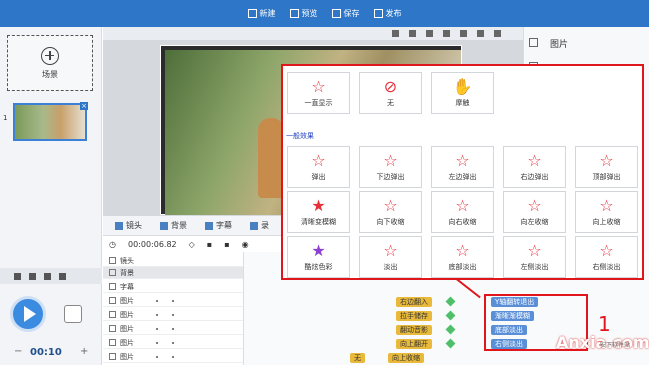 This screenshot has width=649, height=365. What do you see at coordinates (119, 225) in the screenshot?
I see `camera-icon` at bounding box center [119, 225].